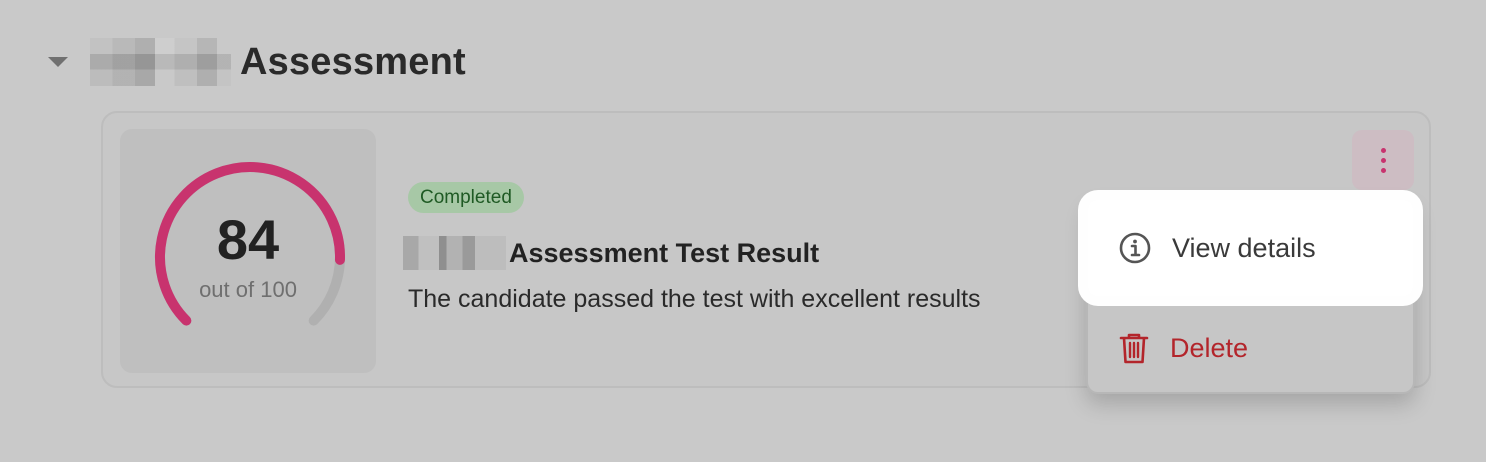 The image size is (1486, 462). I want to click on info-icon, so click(1135, 248).